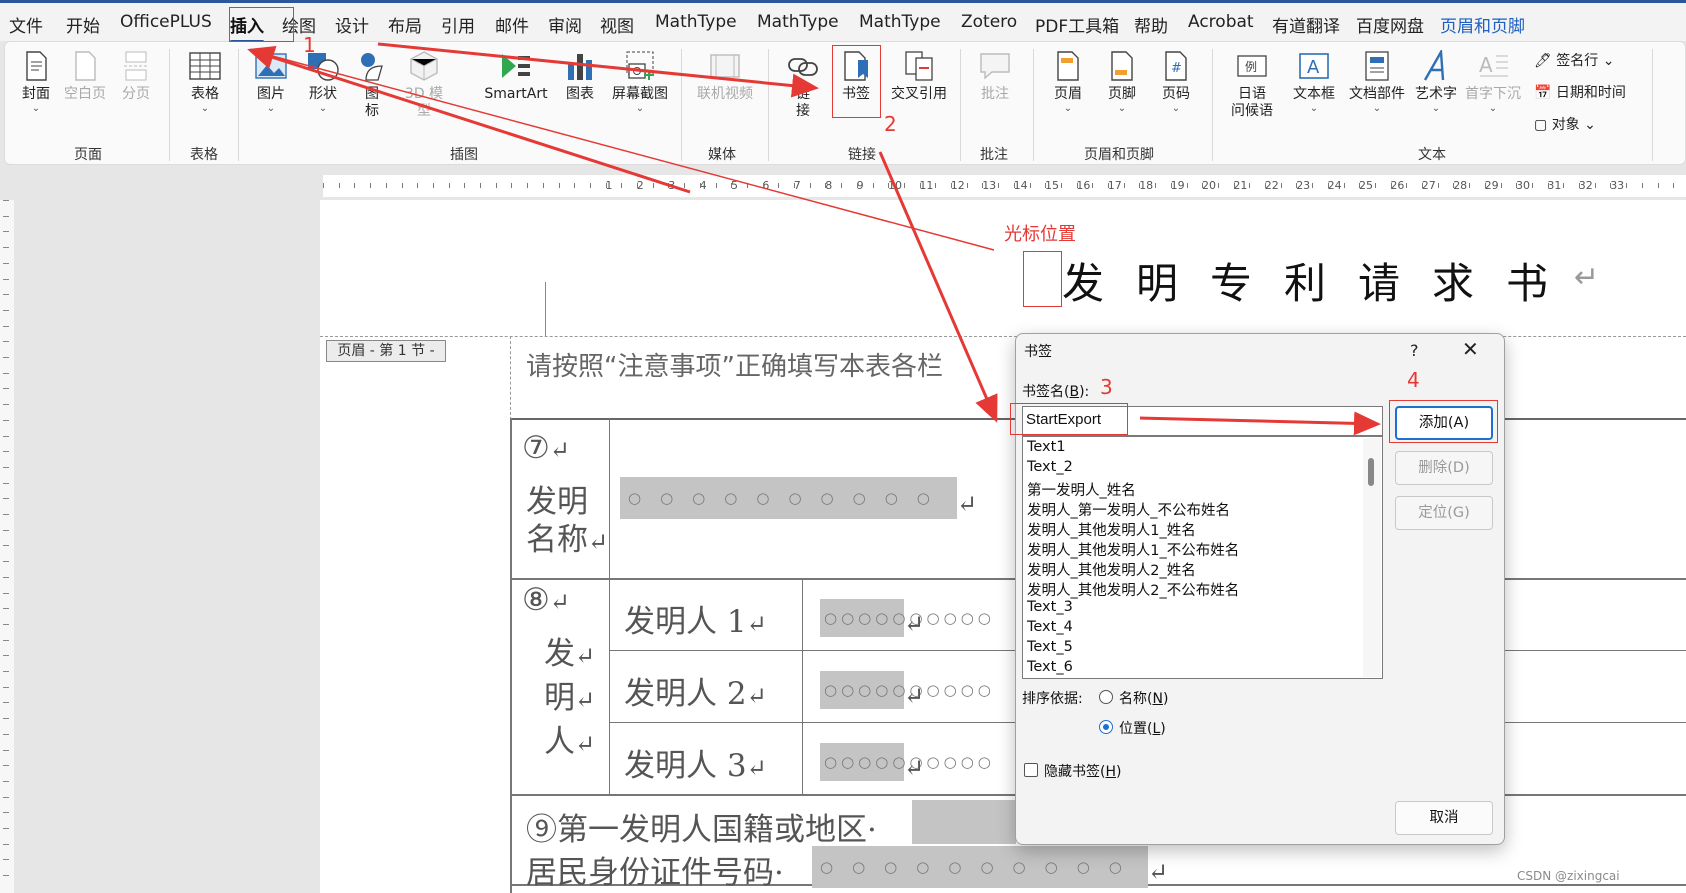 Image resolution: width=1686 pixels, height=893 pixels. What do you see at coordinates (7, 546) in the screenshot?
I see `vertical-ruler` at bounding box center [7, 546].